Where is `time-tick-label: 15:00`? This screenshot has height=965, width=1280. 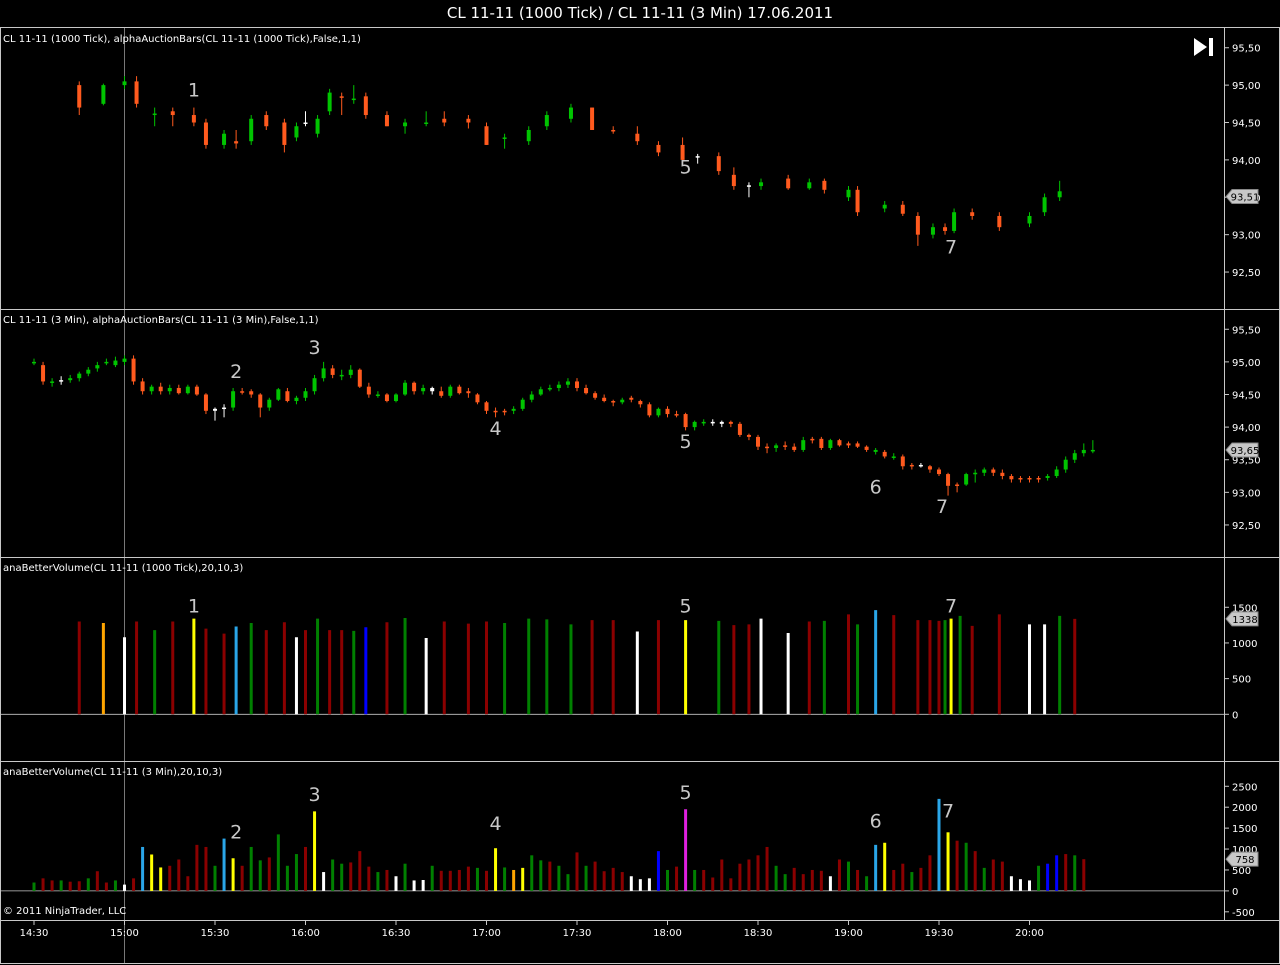 time-tick-label: 15:00 is located at coordinates (124, 933).